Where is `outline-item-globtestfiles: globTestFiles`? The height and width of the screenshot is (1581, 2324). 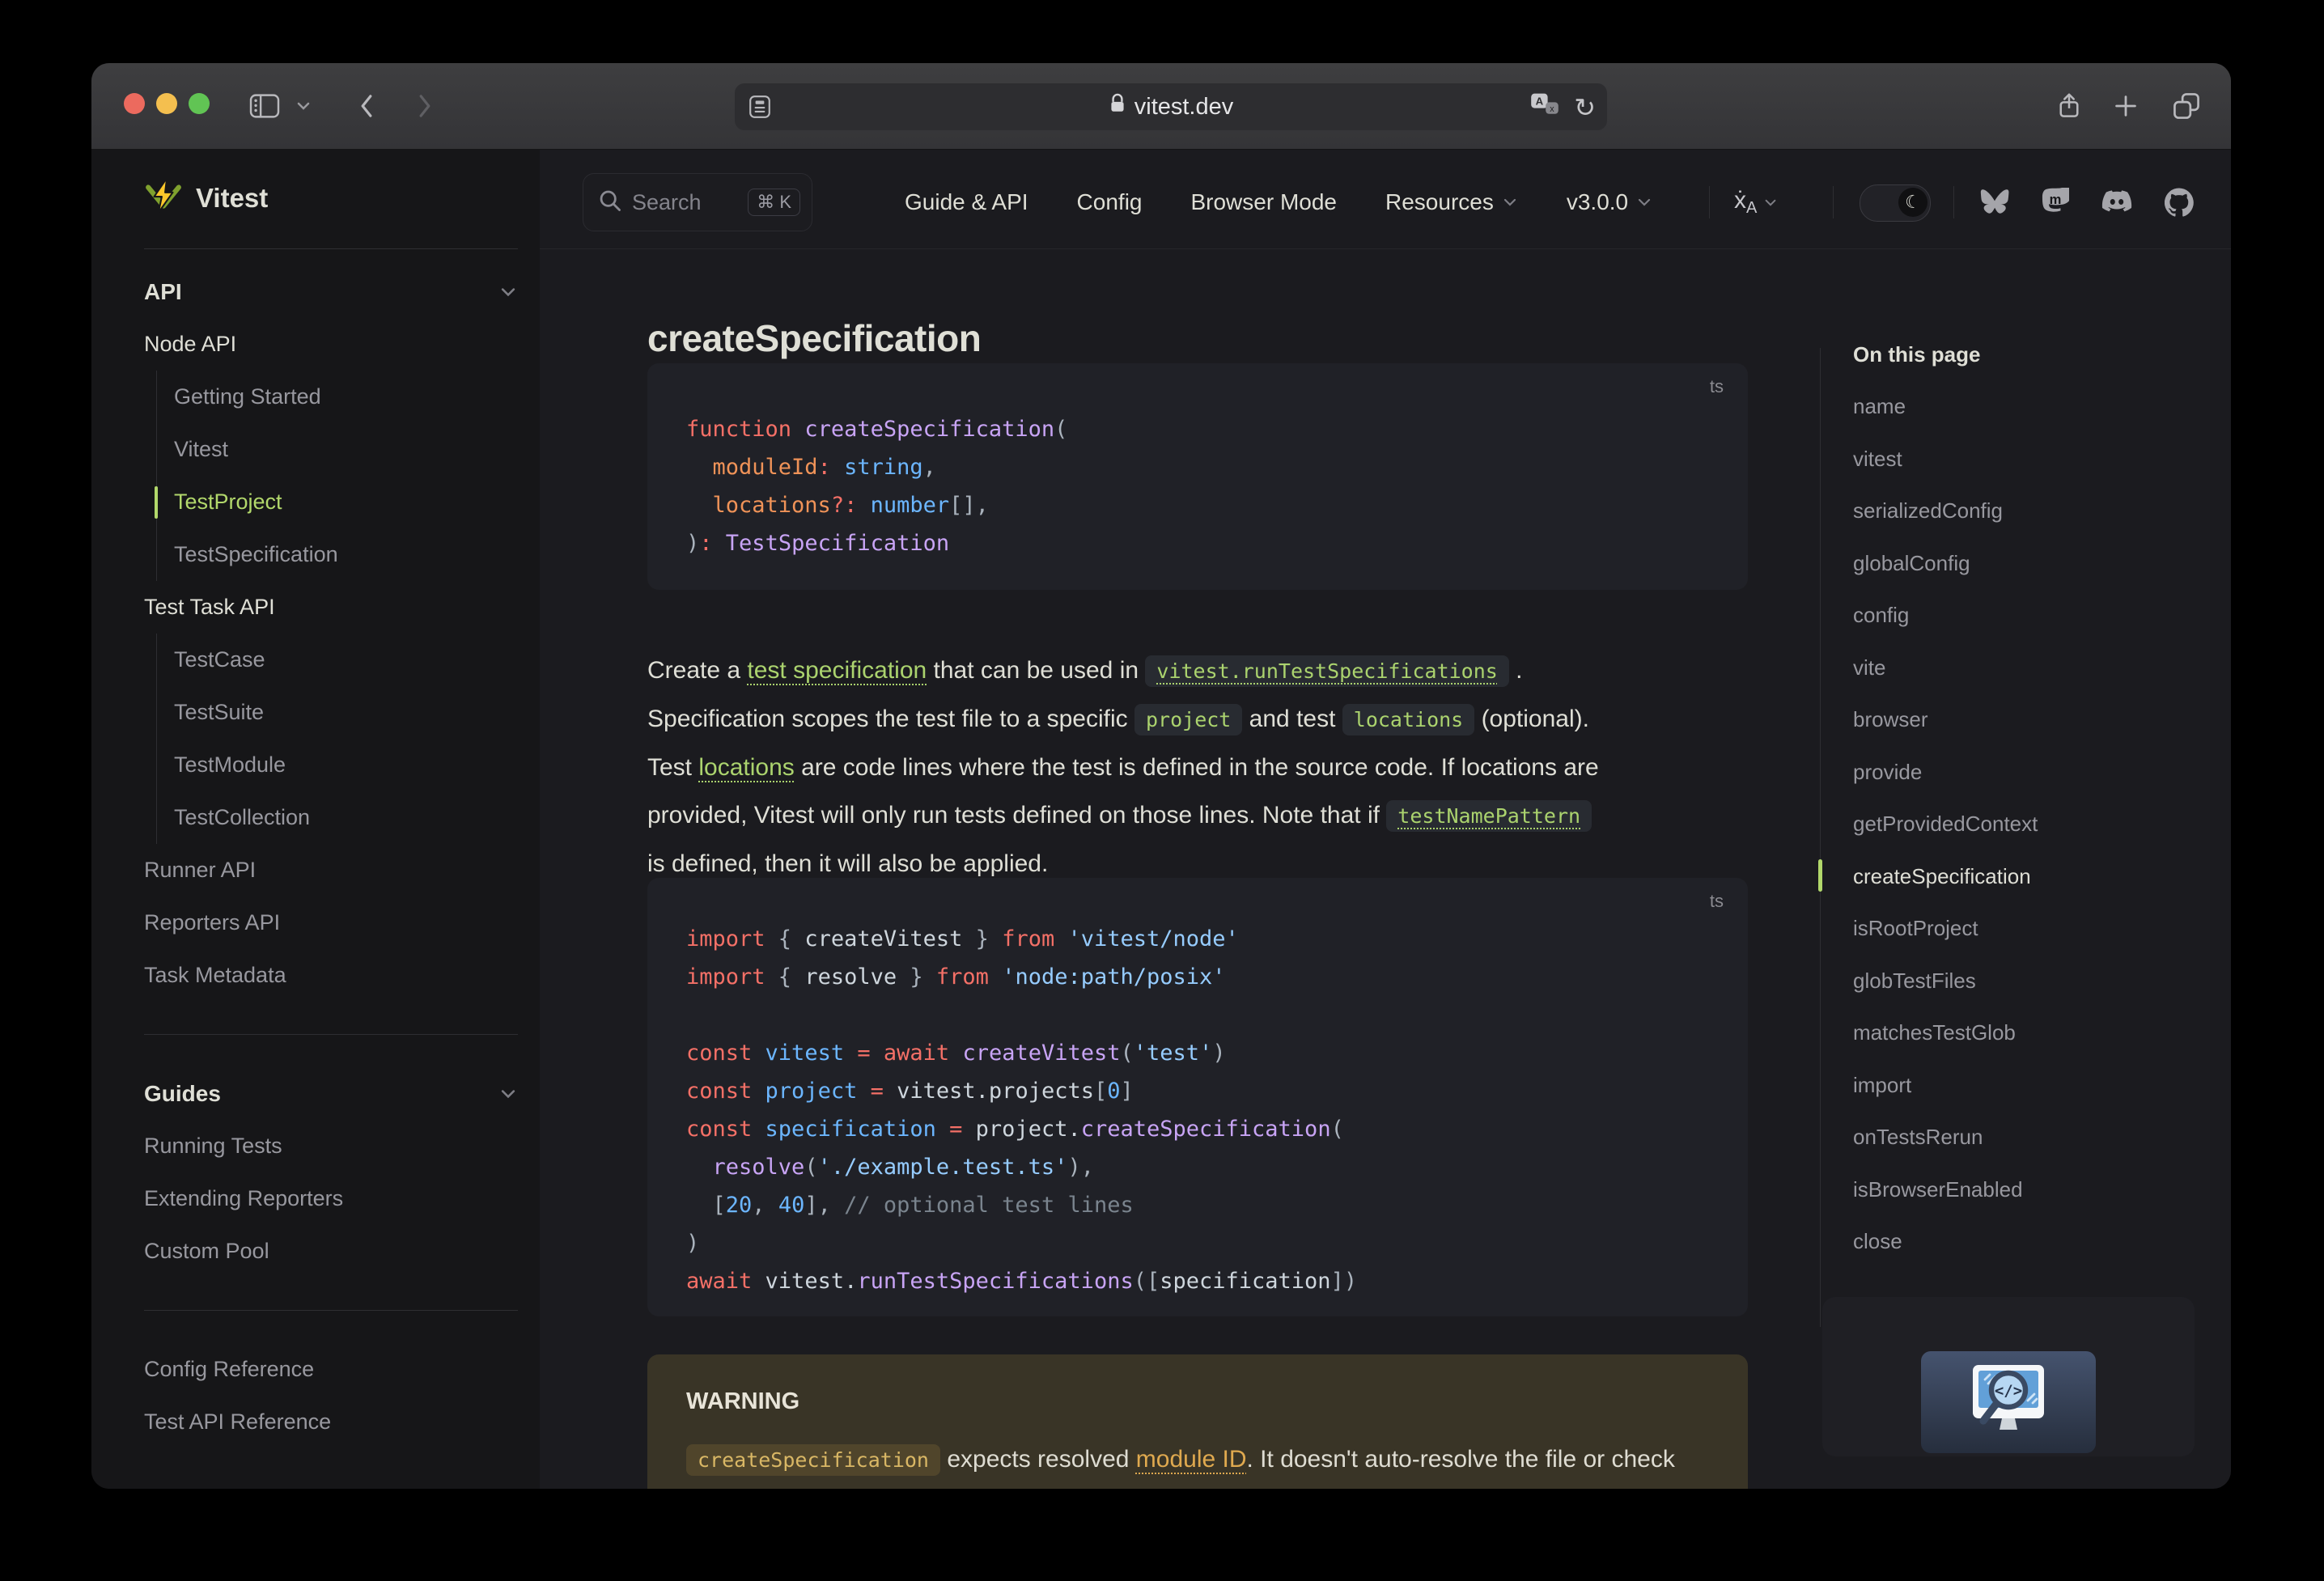
outline-item-globtestfiles: globTestFiles is located at coordinates (2023, 981).